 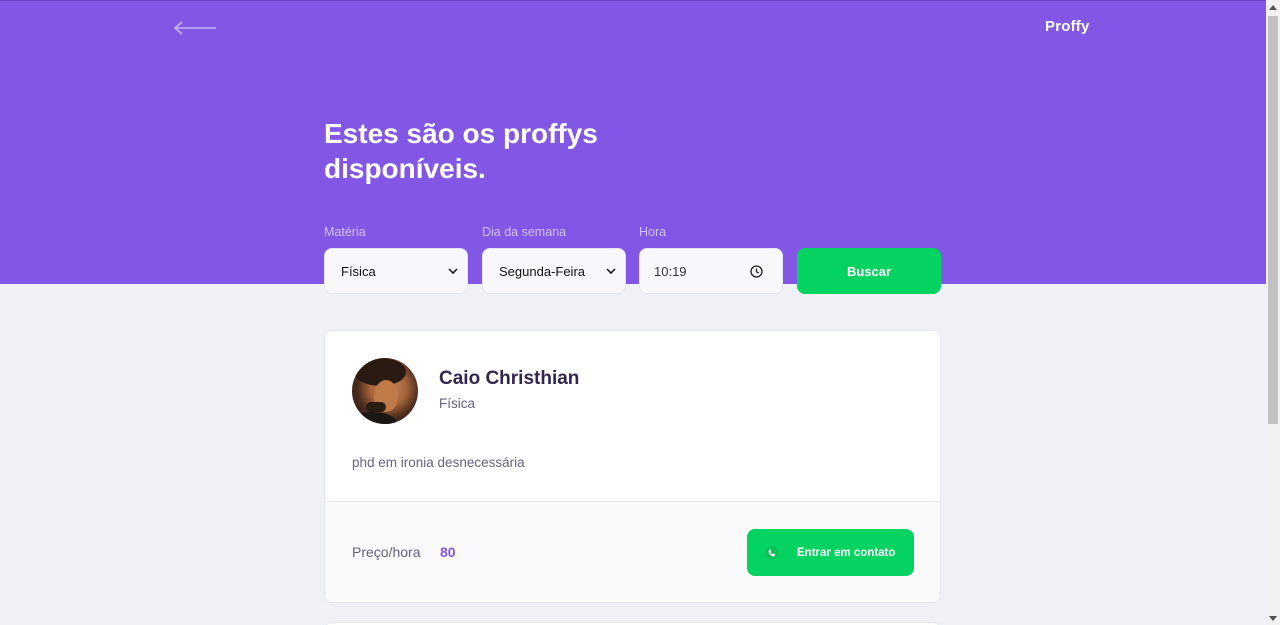 I want to click on scrollbar-thumb, so click(x=1273, y=220).